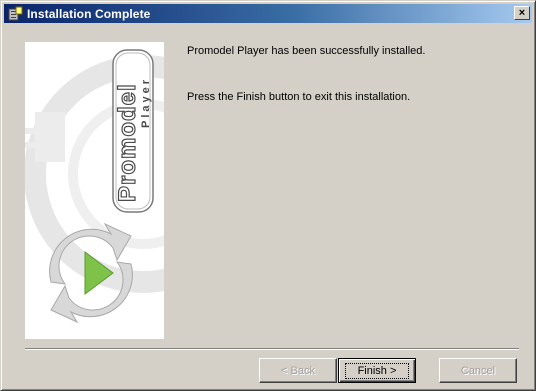 The width and height of the screenshot is (536, 391). I want to click on brand-sub-text: Player, so click(146, 102).